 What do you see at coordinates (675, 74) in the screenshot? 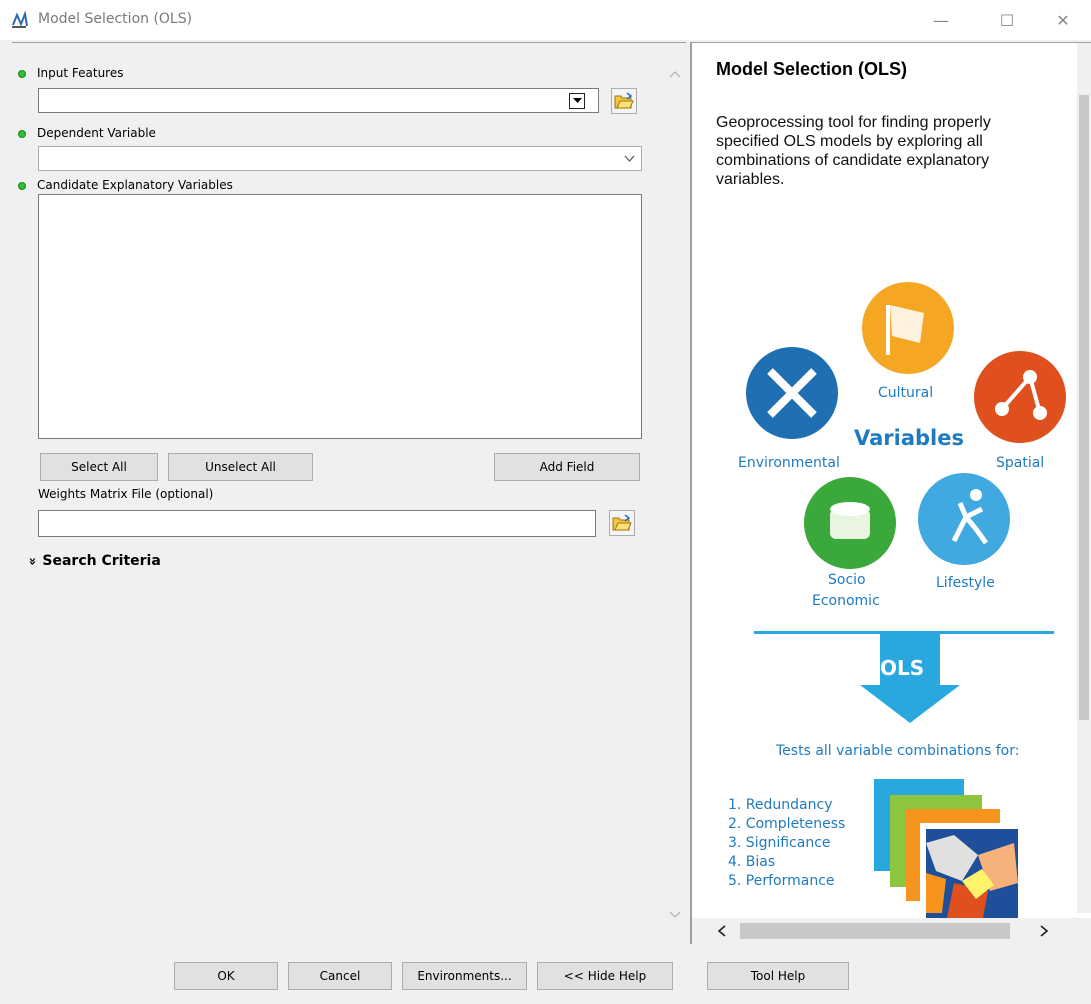
I see `scroll-up-icon` at bounding box center [675, 74].